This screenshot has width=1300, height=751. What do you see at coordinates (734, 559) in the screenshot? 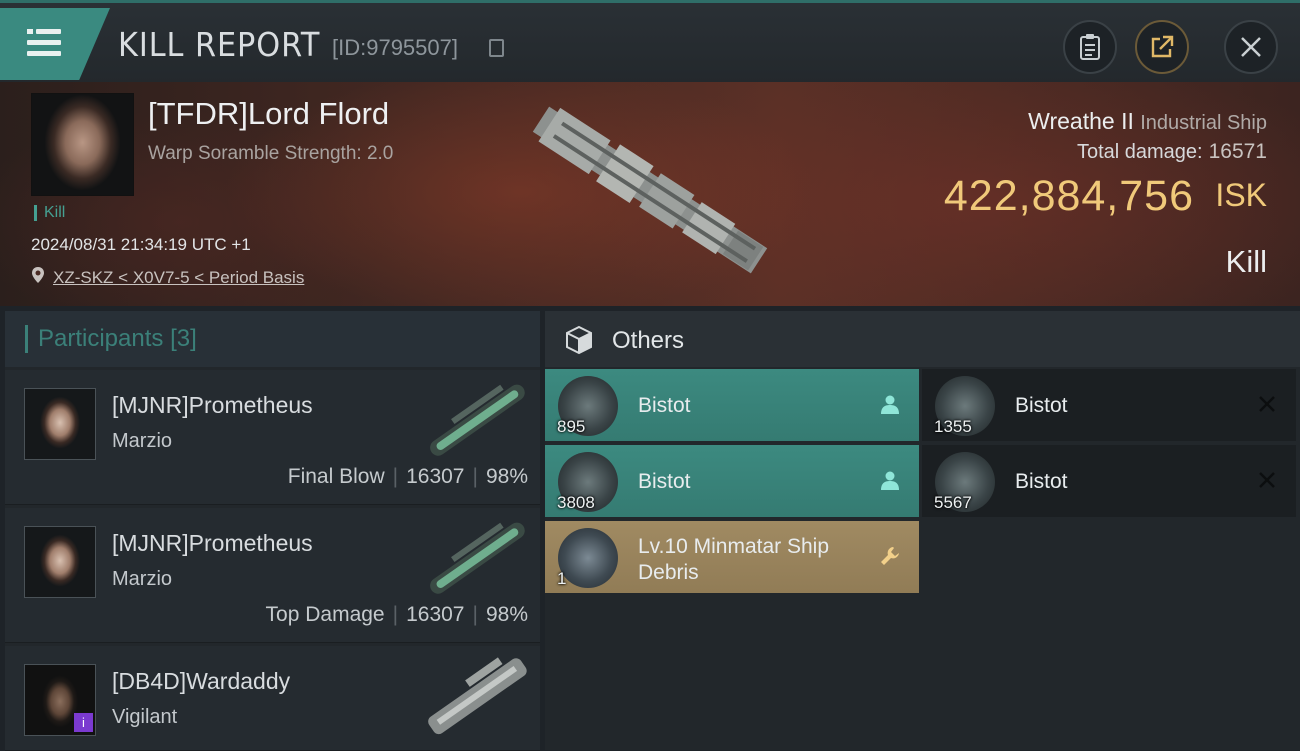
I see `item-name: Lv.10 Minmatar Ship Debris` at bounding box center [734, 559].